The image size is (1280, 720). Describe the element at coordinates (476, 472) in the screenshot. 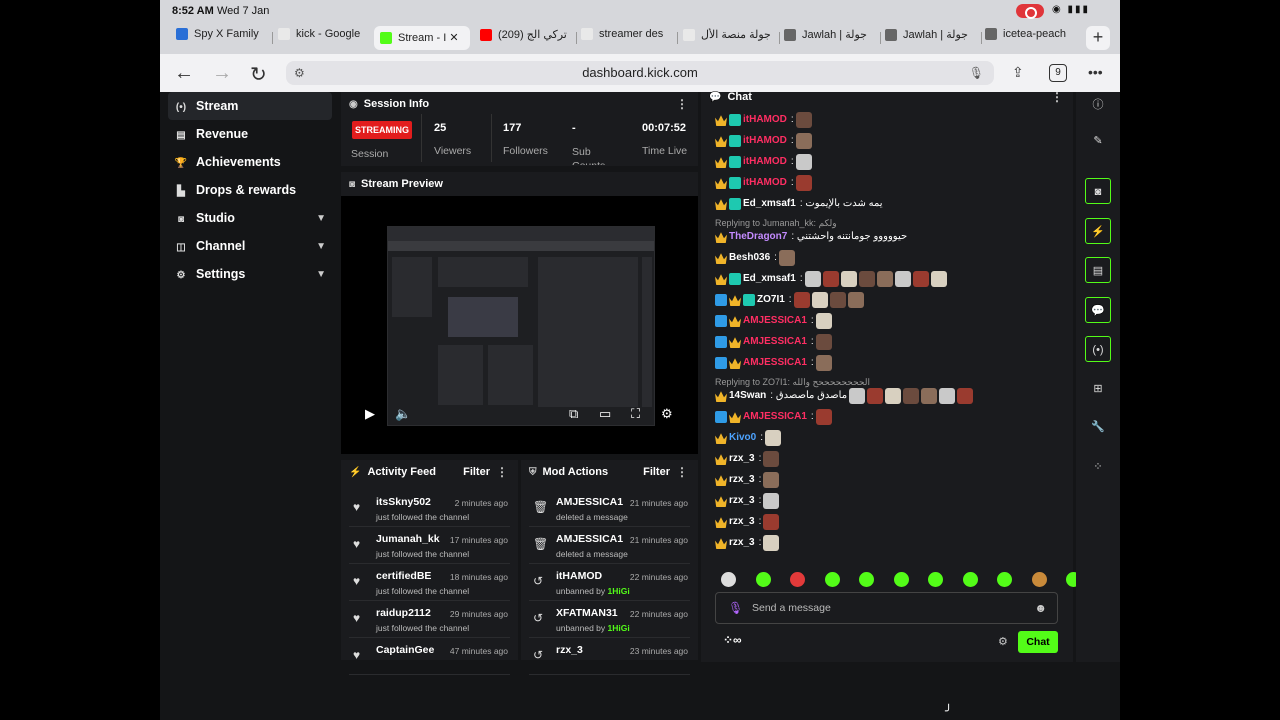

I see `activity-filter-button: Filter` at that location.